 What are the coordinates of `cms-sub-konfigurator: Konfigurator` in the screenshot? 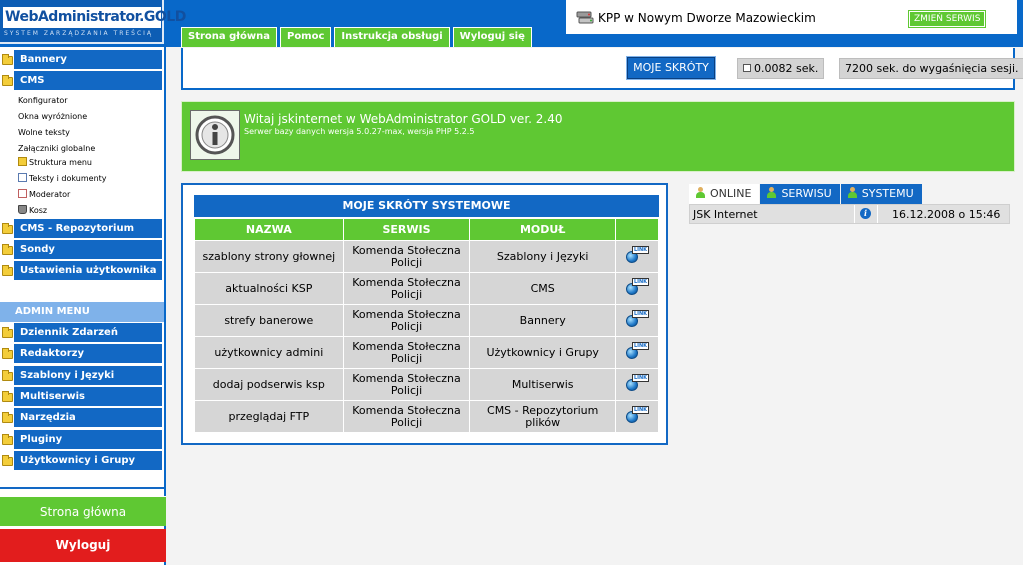 It's located at (43, 100).